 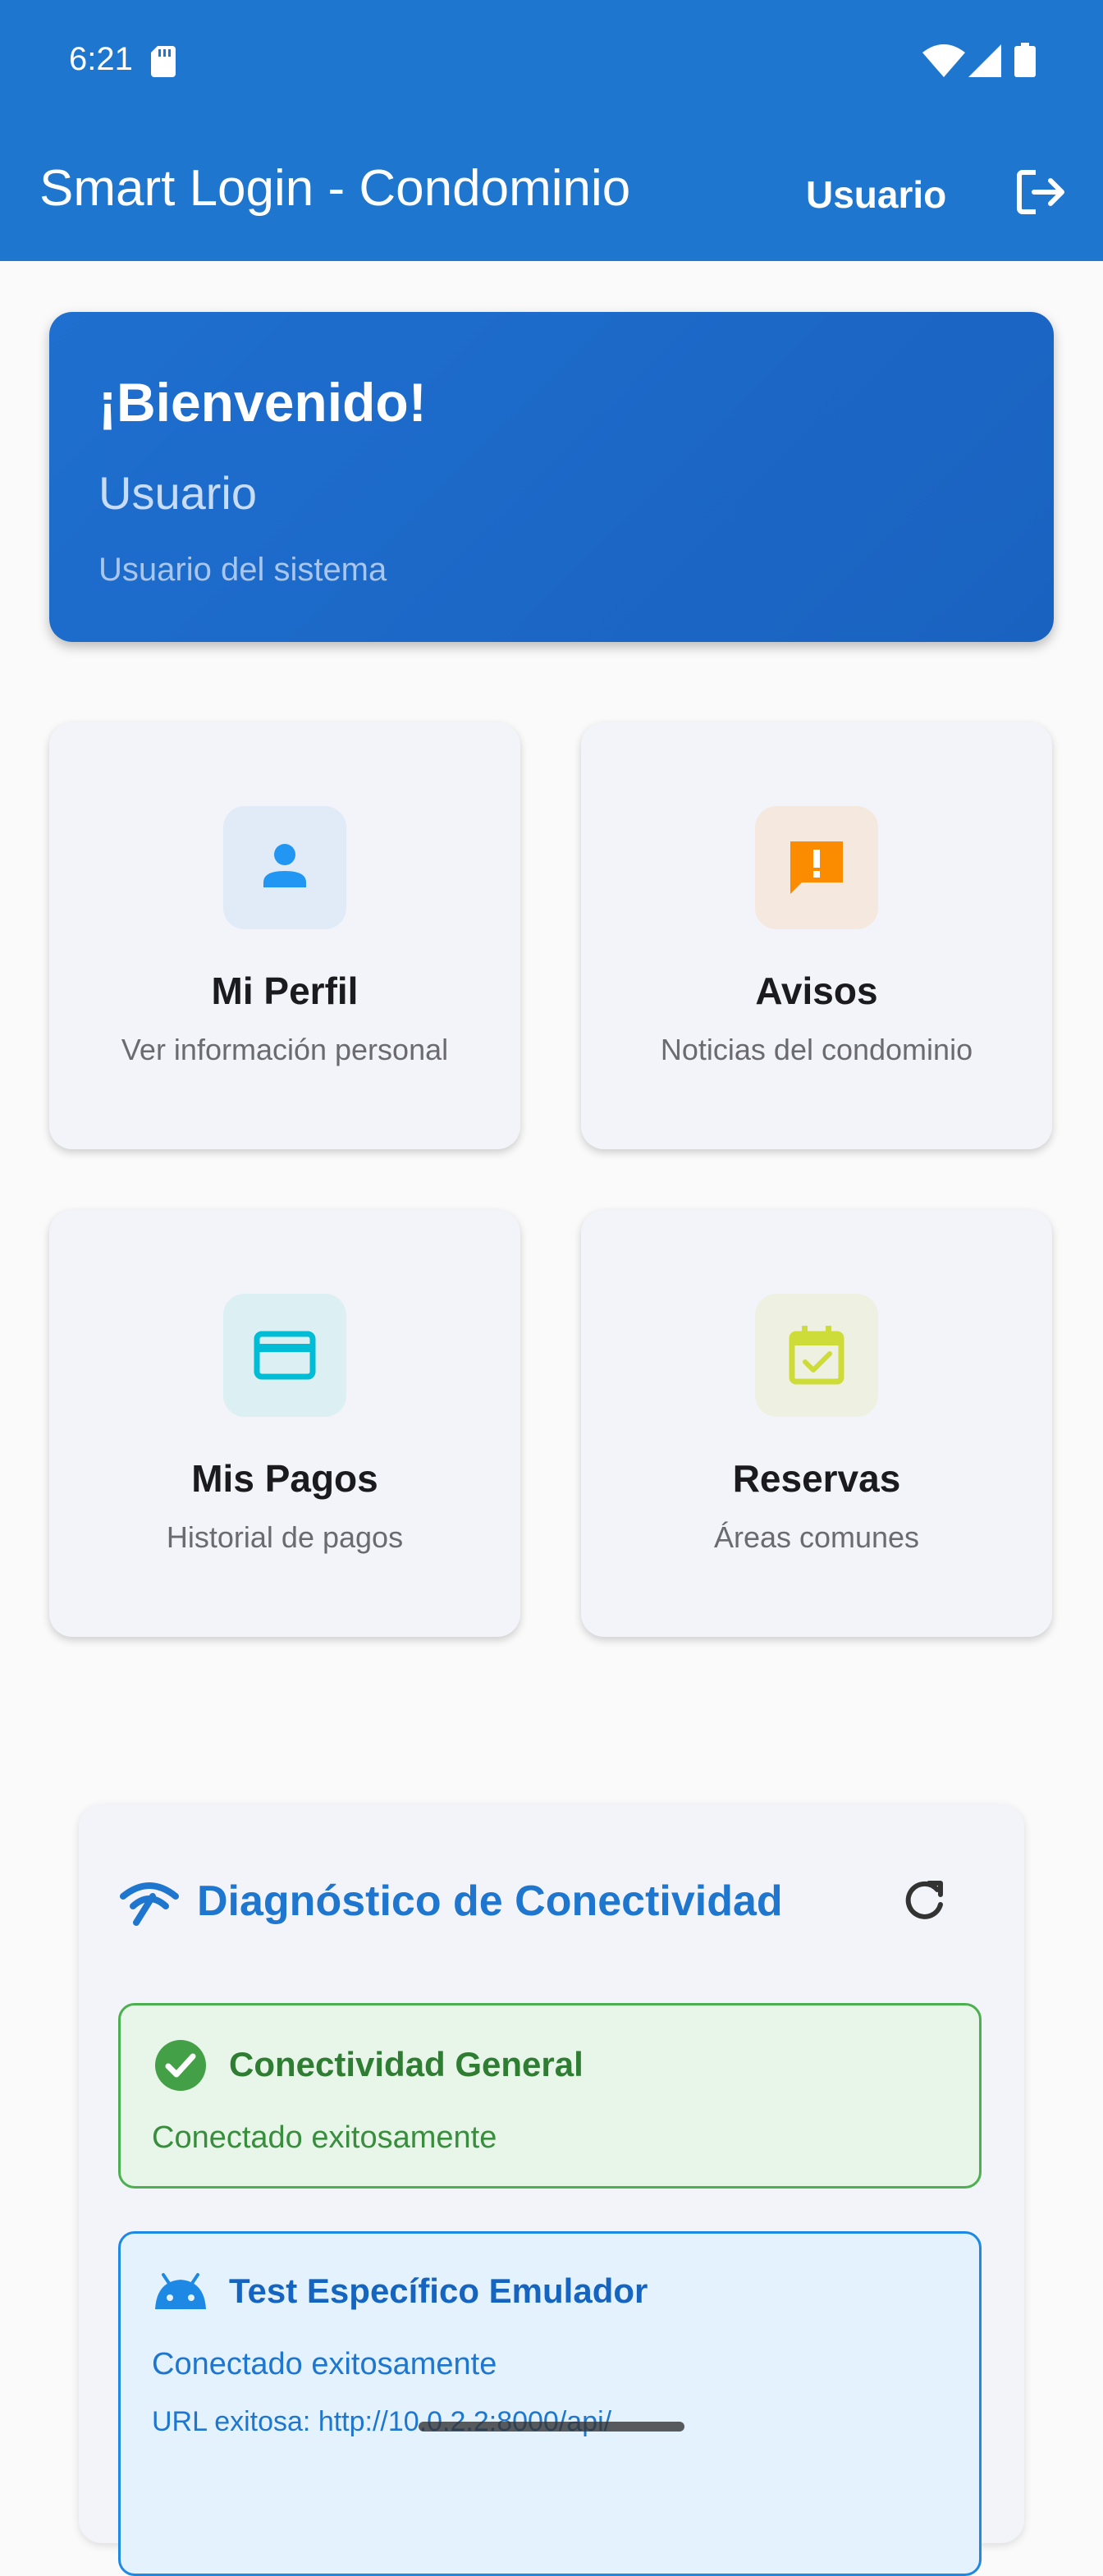 I want to click on general-connectivity-status: Conectado exitosamente, so click(x=324, y=2138).